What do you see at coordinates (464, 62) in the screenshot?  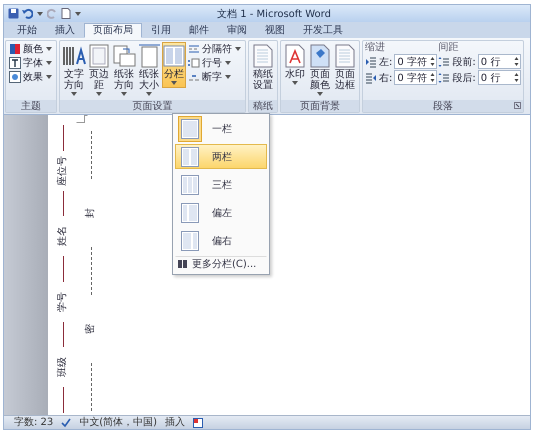 I see `field-label: 段前:` at bounding box center [464, 62].